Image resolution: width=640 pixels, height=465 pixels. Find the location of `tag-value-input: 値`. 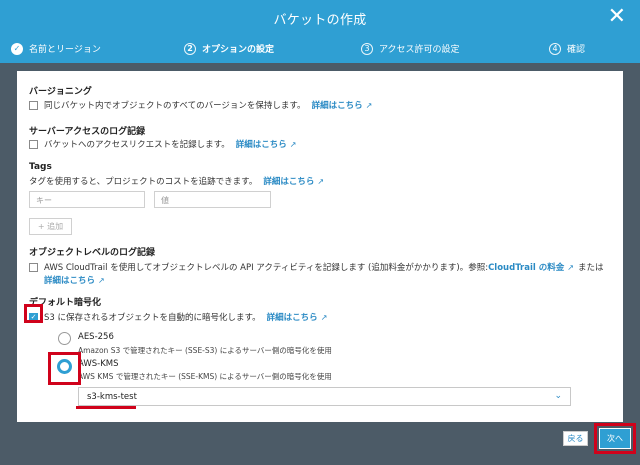

tag-value-input: 値 is located at coordinates (212, 199).